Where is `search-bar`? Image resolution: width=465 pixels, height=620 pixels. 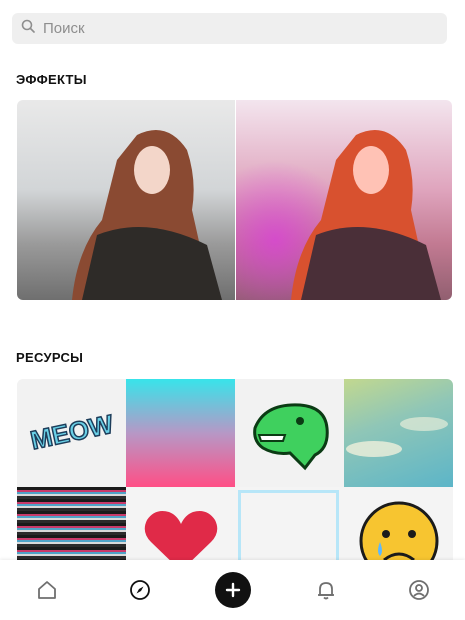
search-bar is located at coordinates (229, 28).